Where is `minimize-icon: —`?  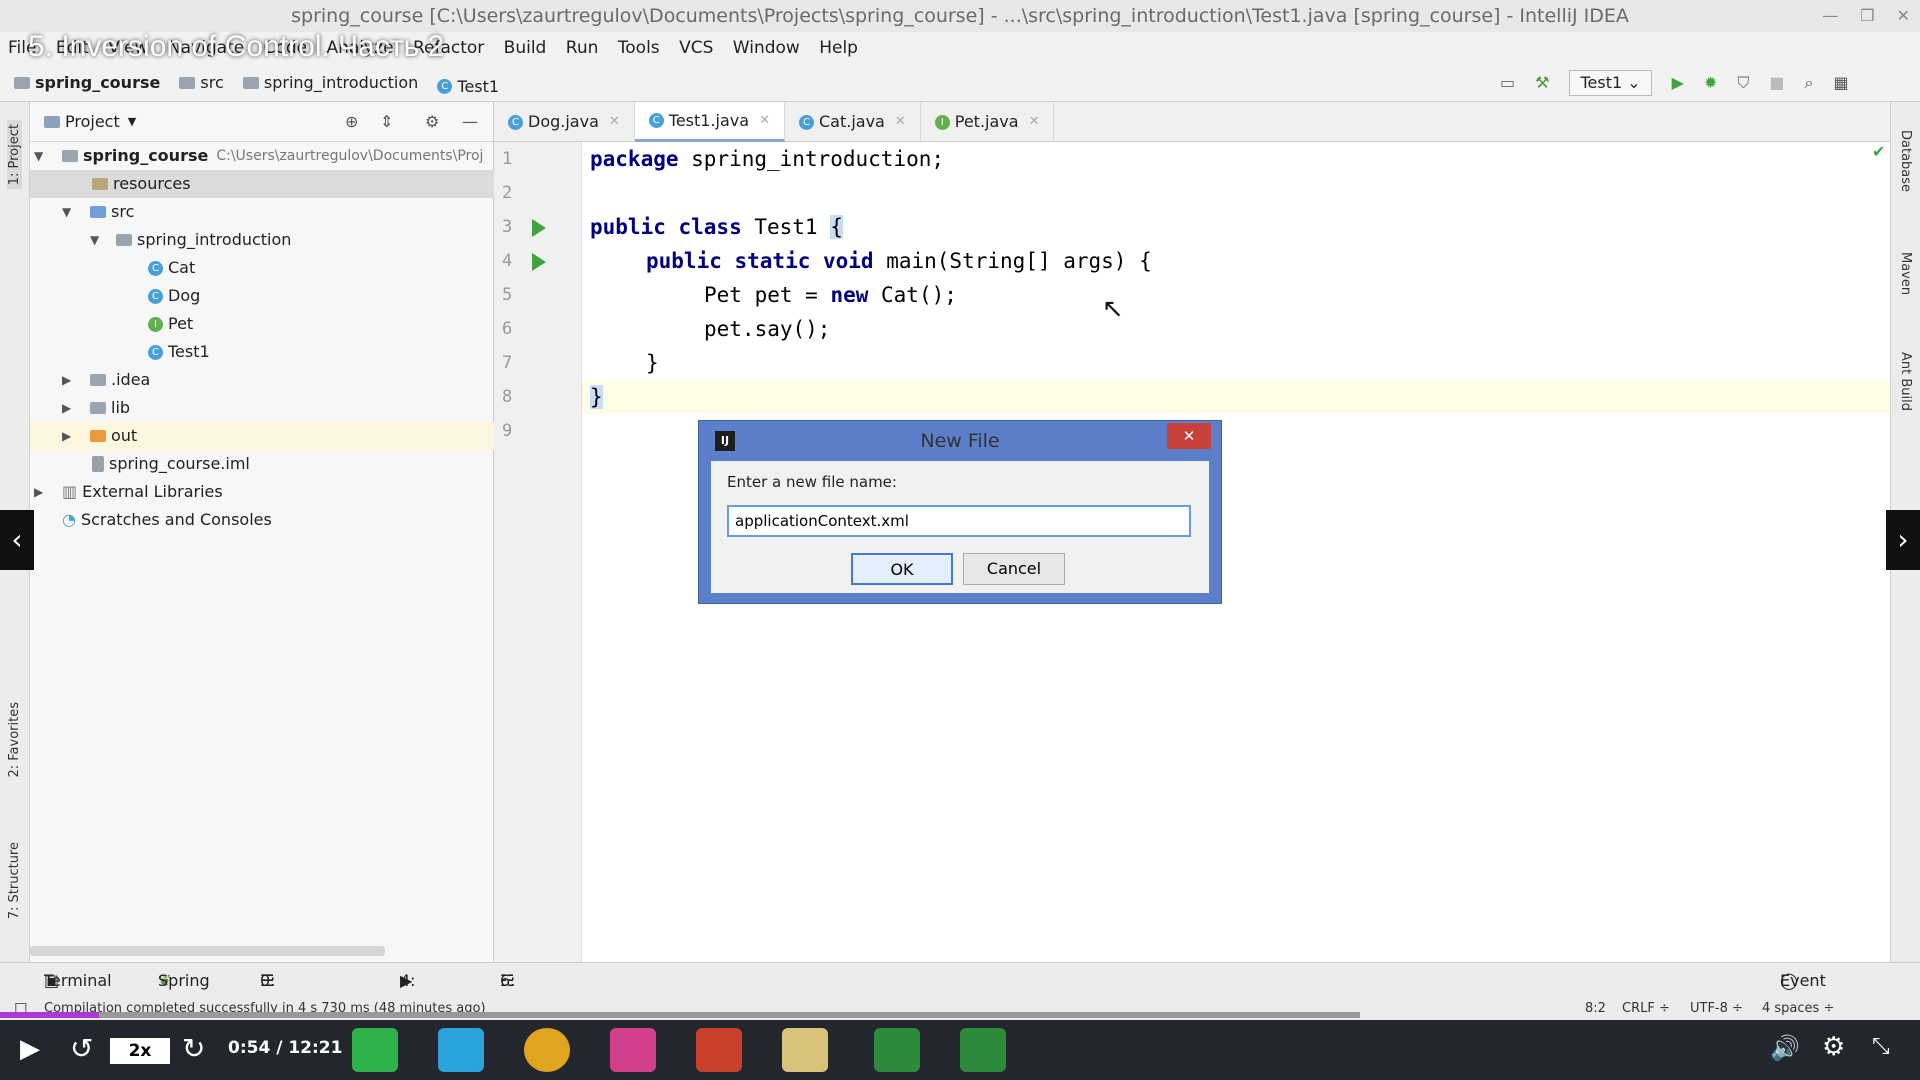 minimize-icon: — is located at coordinates (1830, 16).